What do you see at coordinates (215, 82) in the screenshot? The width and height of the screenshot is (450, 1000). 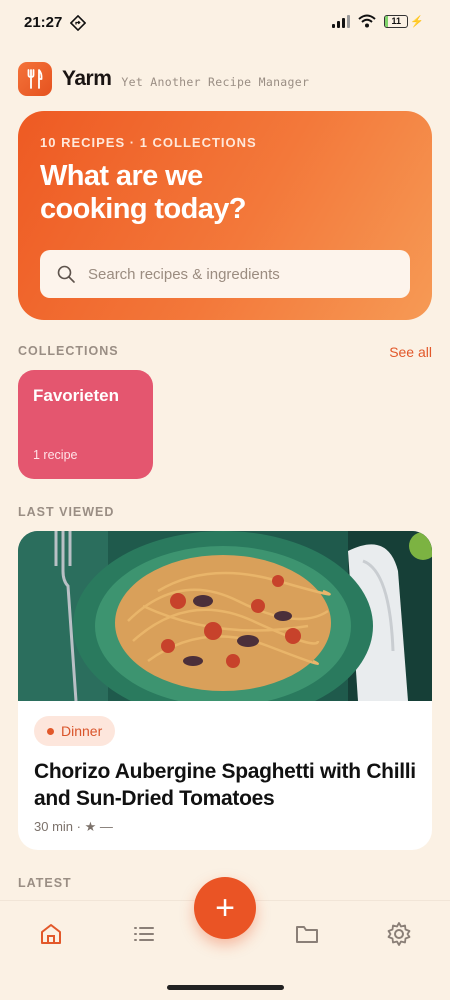 I see `app-tagline: Yet Another Recipe Manager` at bounding box center [215, 82].